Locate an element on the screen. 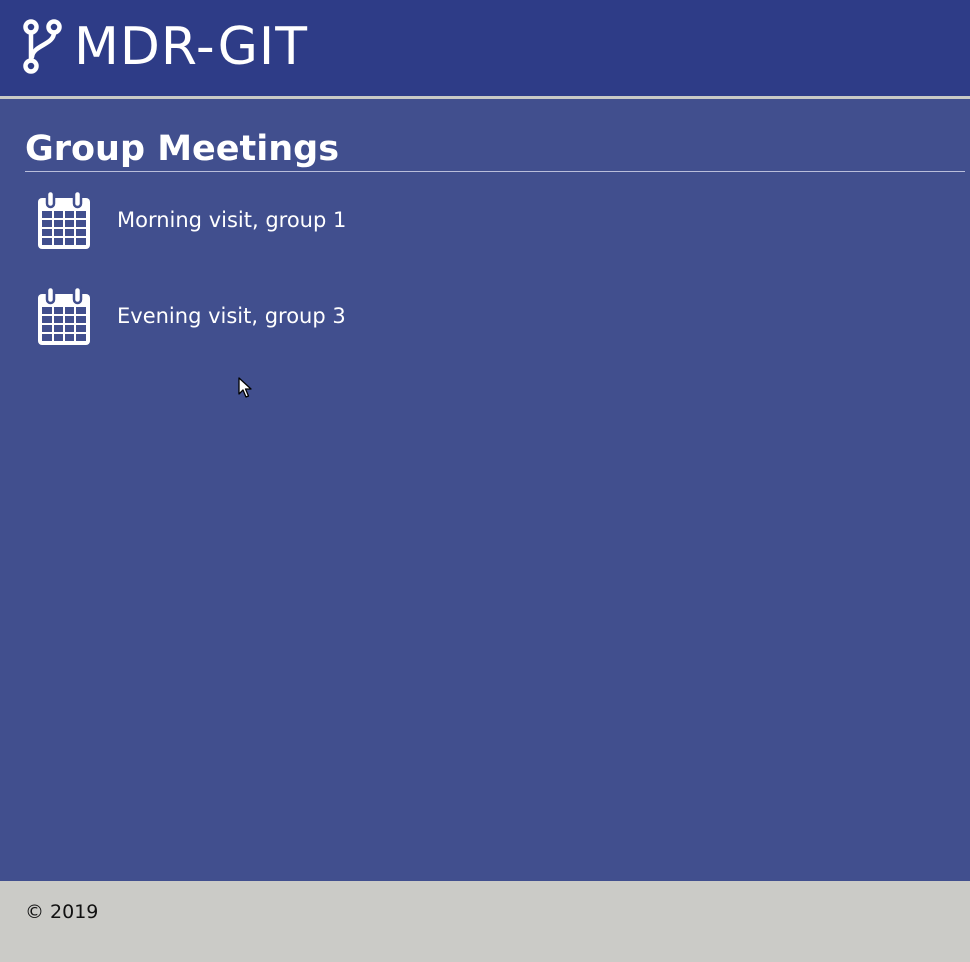  git-branch-icon is located at coordinates (42, 46).